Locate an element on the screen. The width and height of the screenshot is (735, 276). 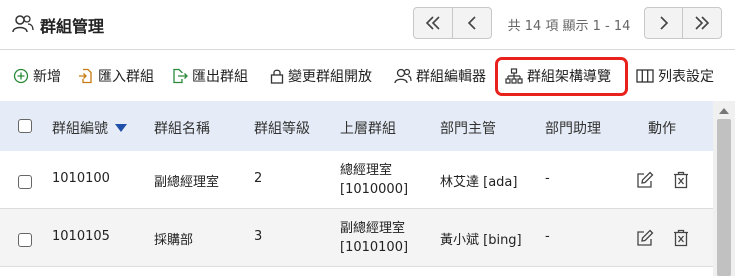
highlight-box is located at coordinates (561, 76).